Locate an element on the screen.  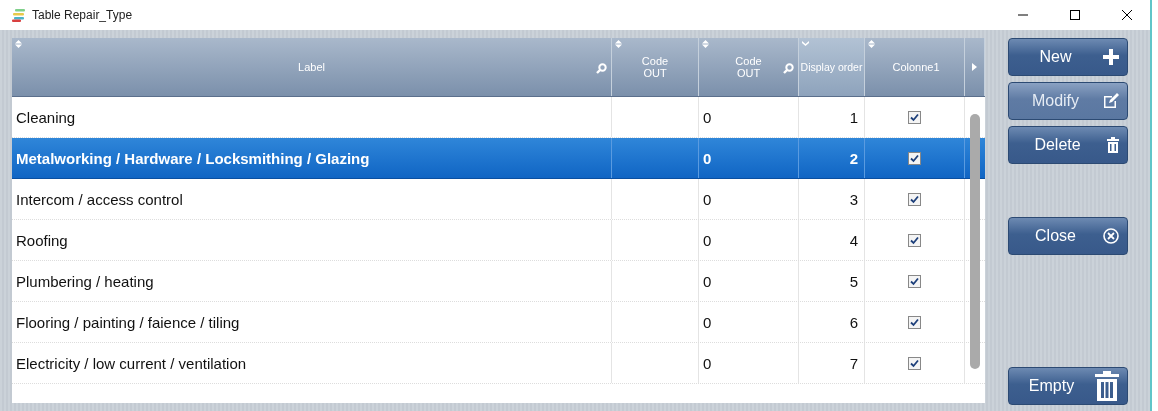
scrollbar is located at coordinates (975, 241).